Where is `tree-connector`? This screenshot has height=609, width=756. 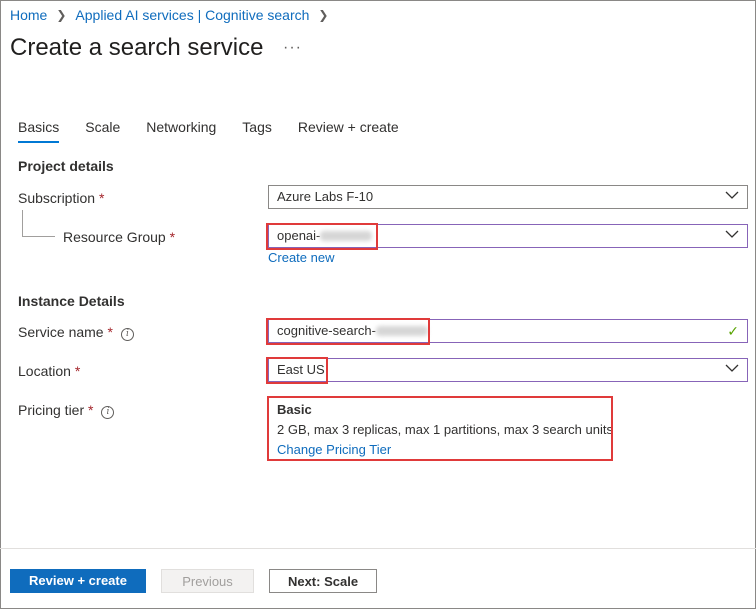
tree-connector is located at coordinates (38, 223).